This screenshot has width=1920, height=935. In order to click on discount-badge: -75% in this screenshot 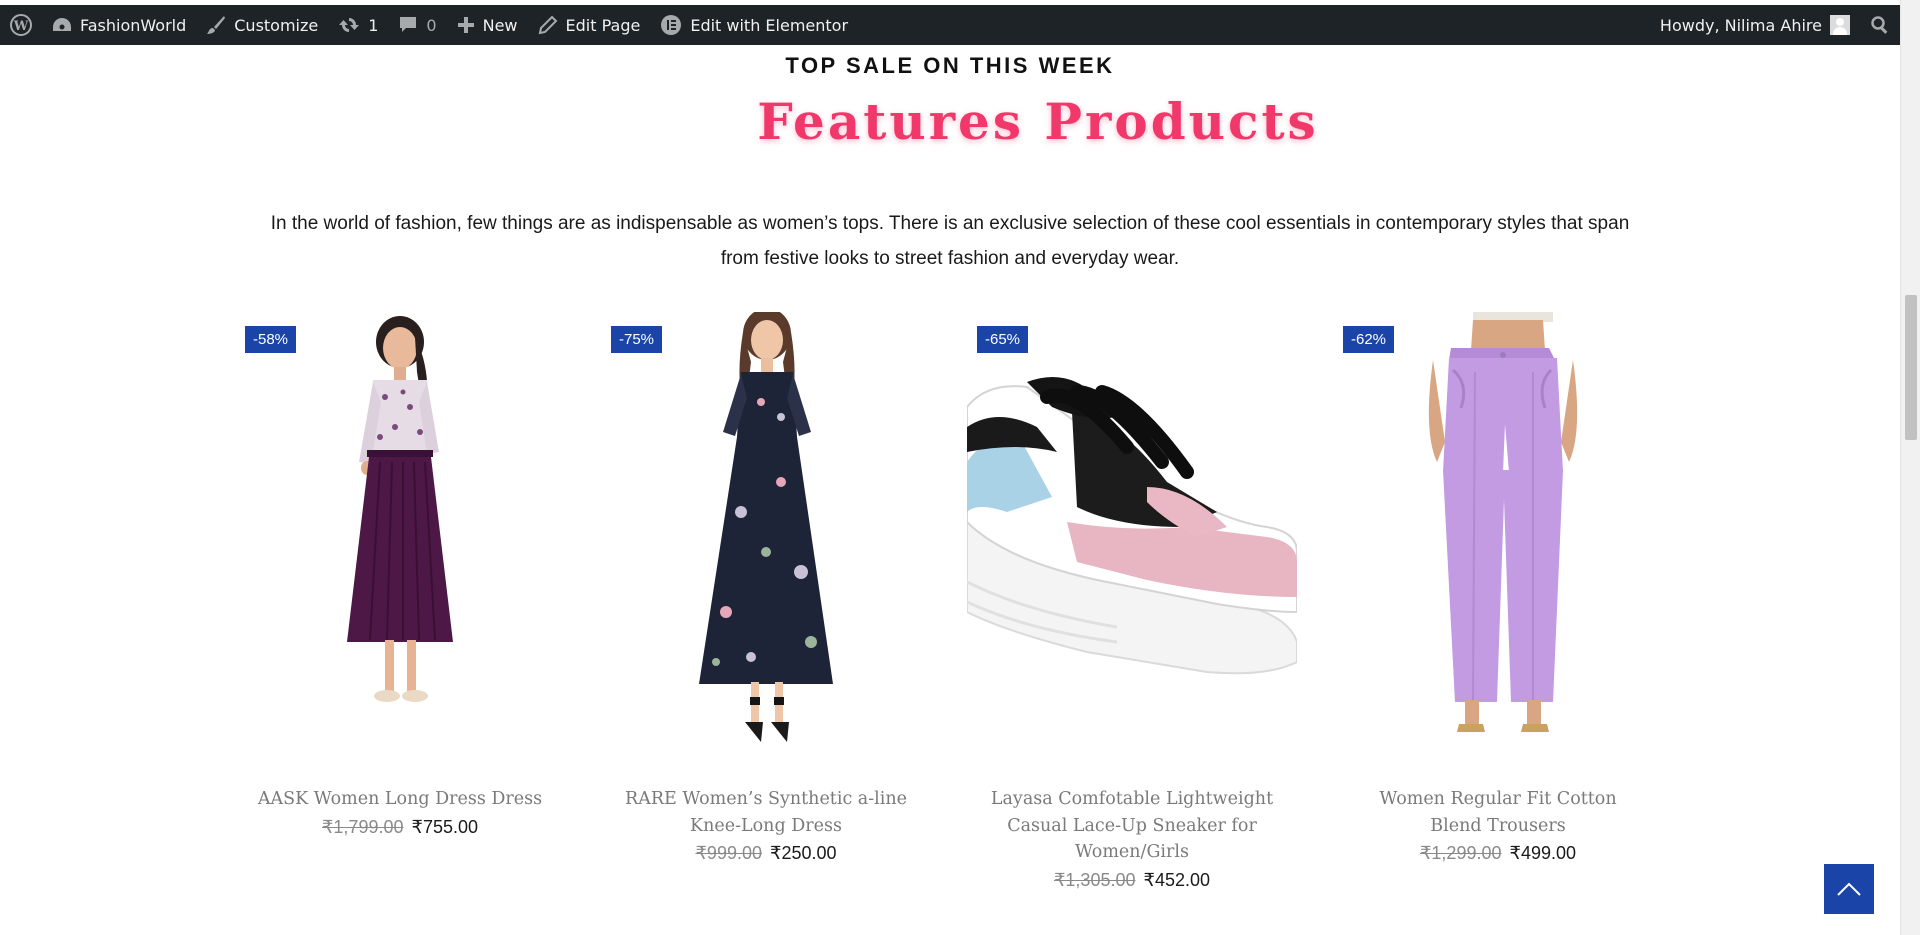, I will do `click(637, 339)`.